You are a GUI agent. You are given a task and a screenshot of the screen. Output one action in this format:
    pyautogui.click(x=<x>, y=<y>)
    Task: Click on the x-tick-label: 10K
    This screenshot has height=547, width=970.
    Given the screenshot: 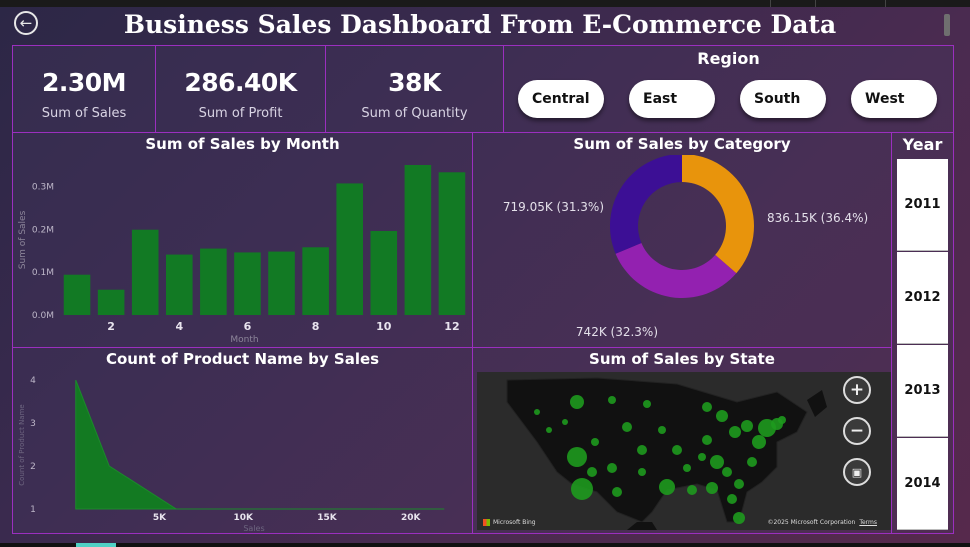 What is the action you would take?
    pyautogui.click(x=244, y=518)
    